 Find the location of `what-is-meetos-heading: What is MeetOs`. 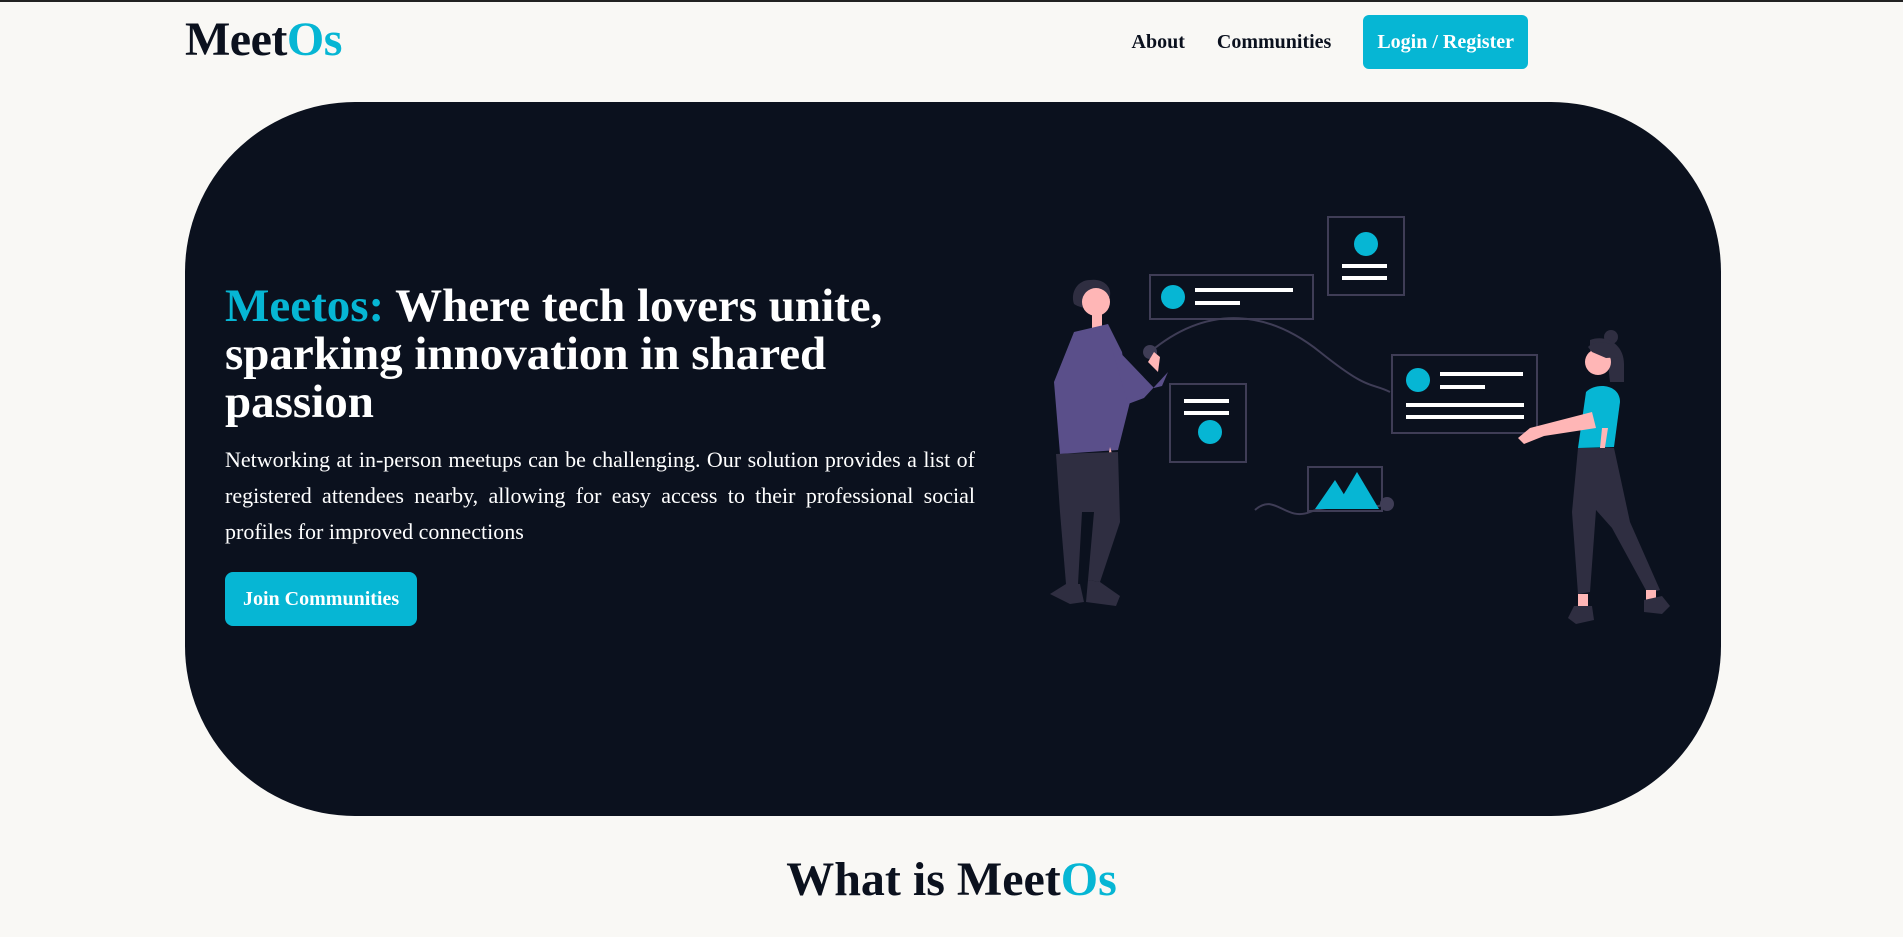

what-is-meetos-heading: What is MeetOs is located at coordinates (951, 879).